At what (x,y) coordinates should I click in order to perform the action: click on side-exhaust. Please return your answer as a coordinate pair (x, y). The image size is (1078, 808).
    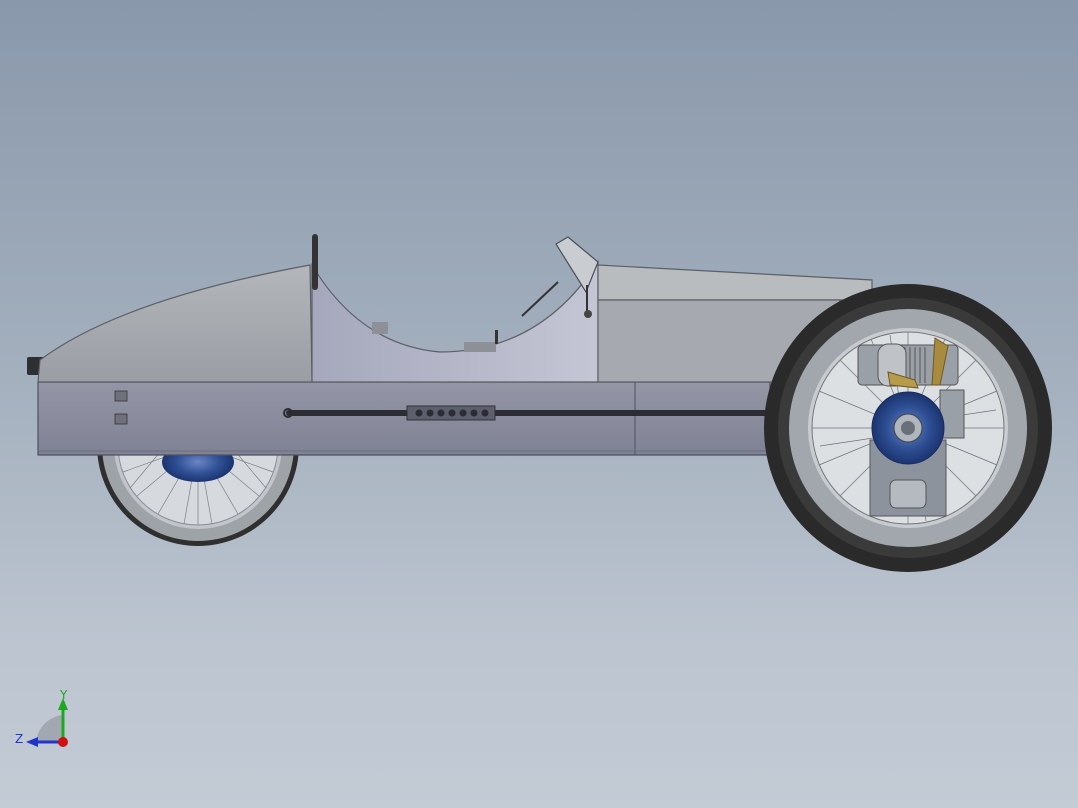
    Looking at the image, I should click on (531, 413).